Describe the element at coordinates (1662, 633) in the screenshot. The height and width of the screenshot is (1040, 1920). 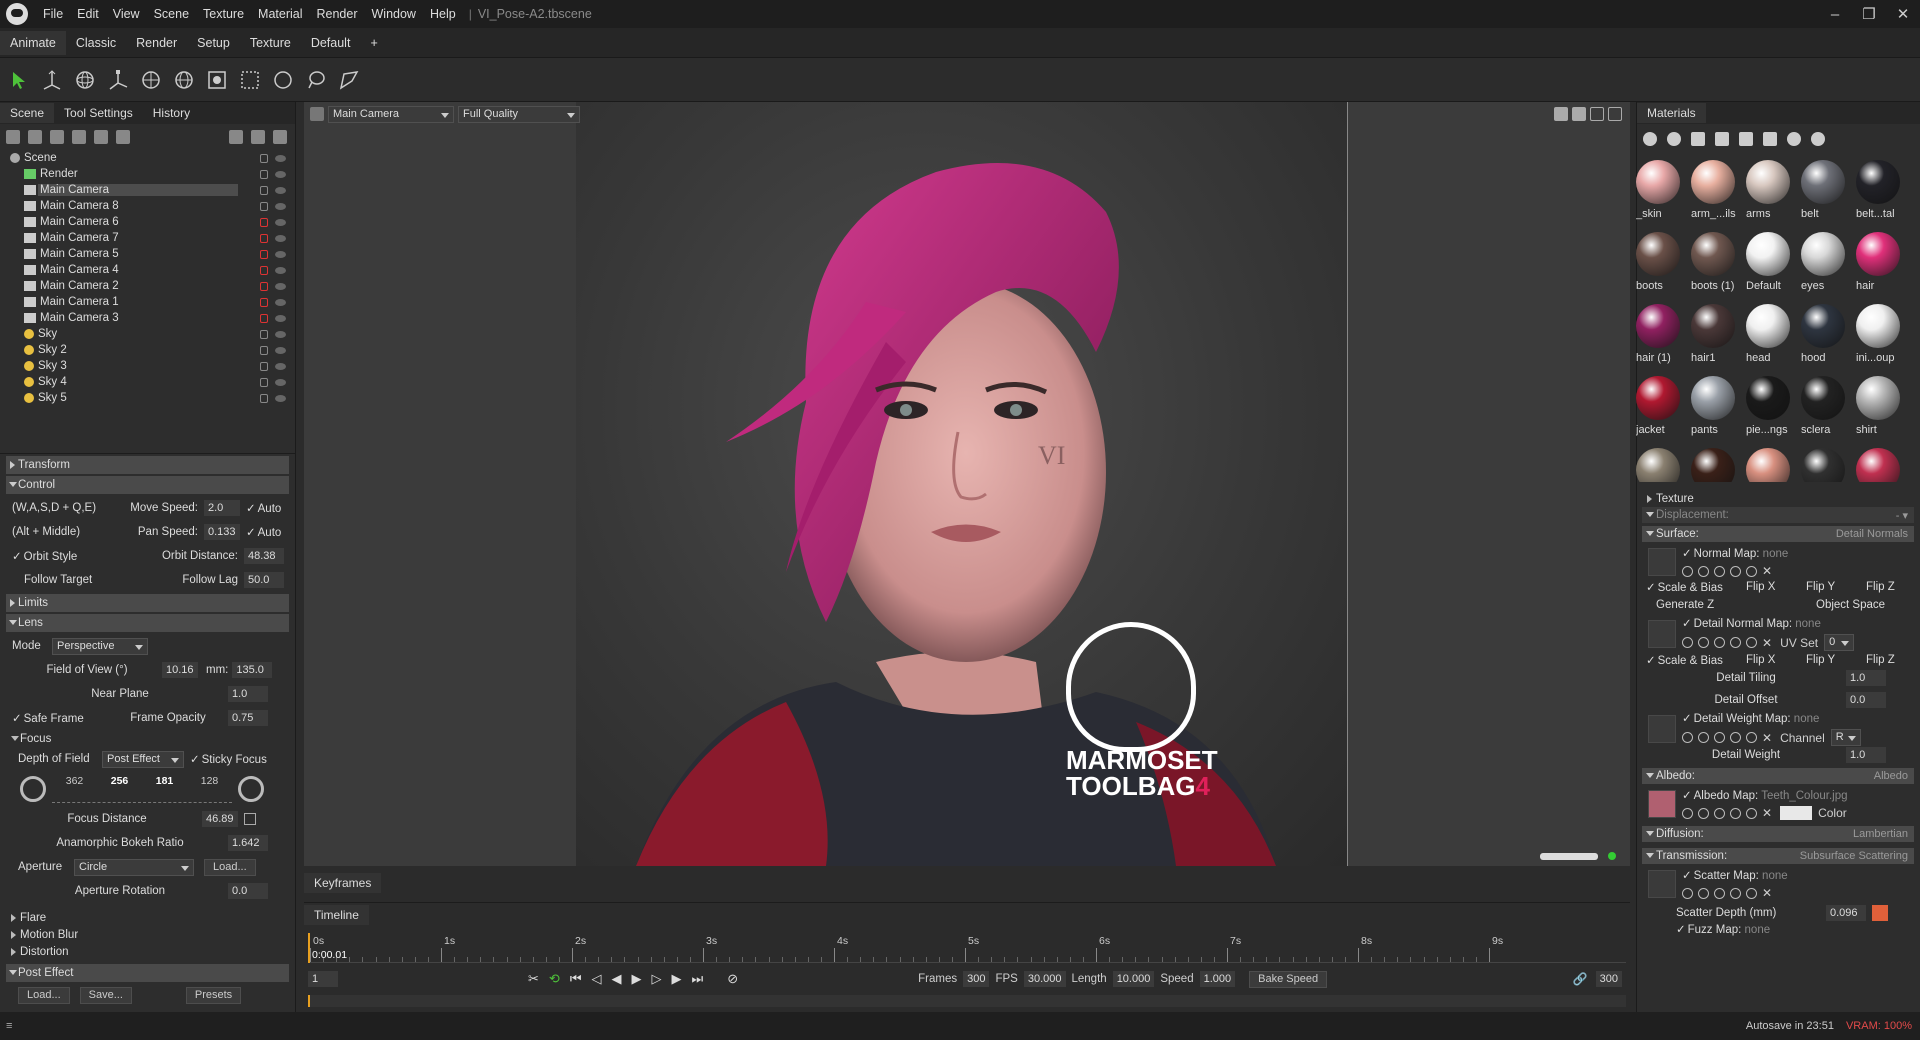
I see `detail-normal-thumb` at that location.